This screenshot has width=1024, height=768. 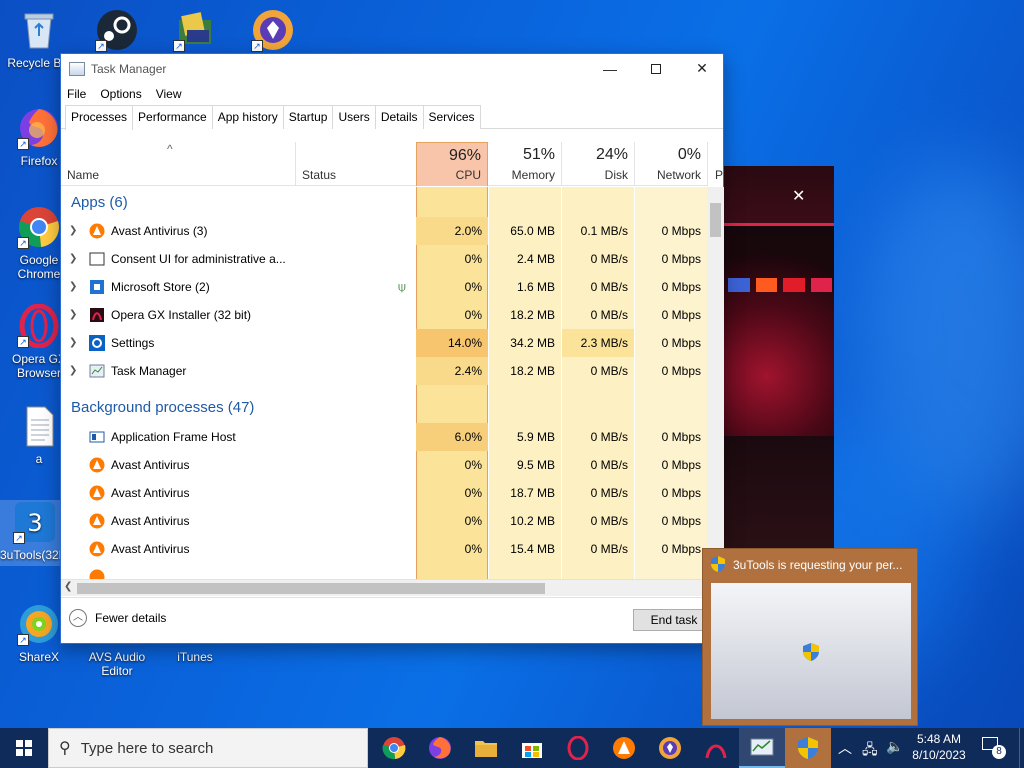 I want to click on maximize-button, so click(x=656, y=68).